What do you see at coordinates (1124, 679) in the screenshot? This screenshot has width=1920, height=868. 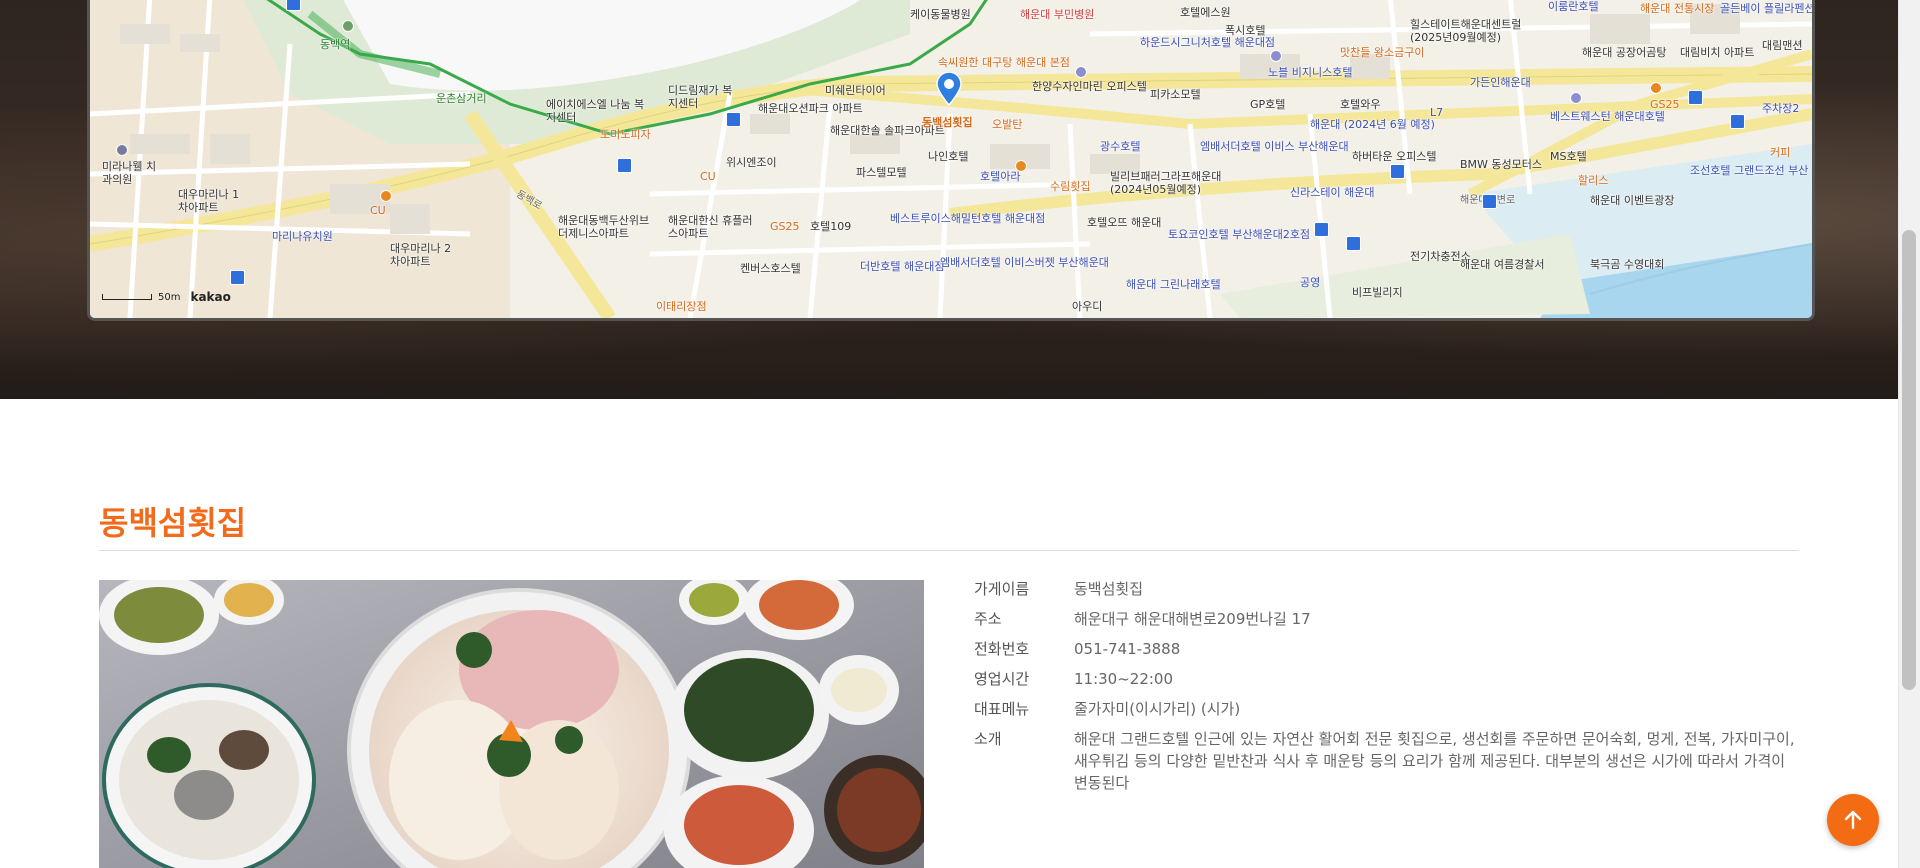 I see `info-value: 11:30~22:00` at bounding box center [1124, 679].